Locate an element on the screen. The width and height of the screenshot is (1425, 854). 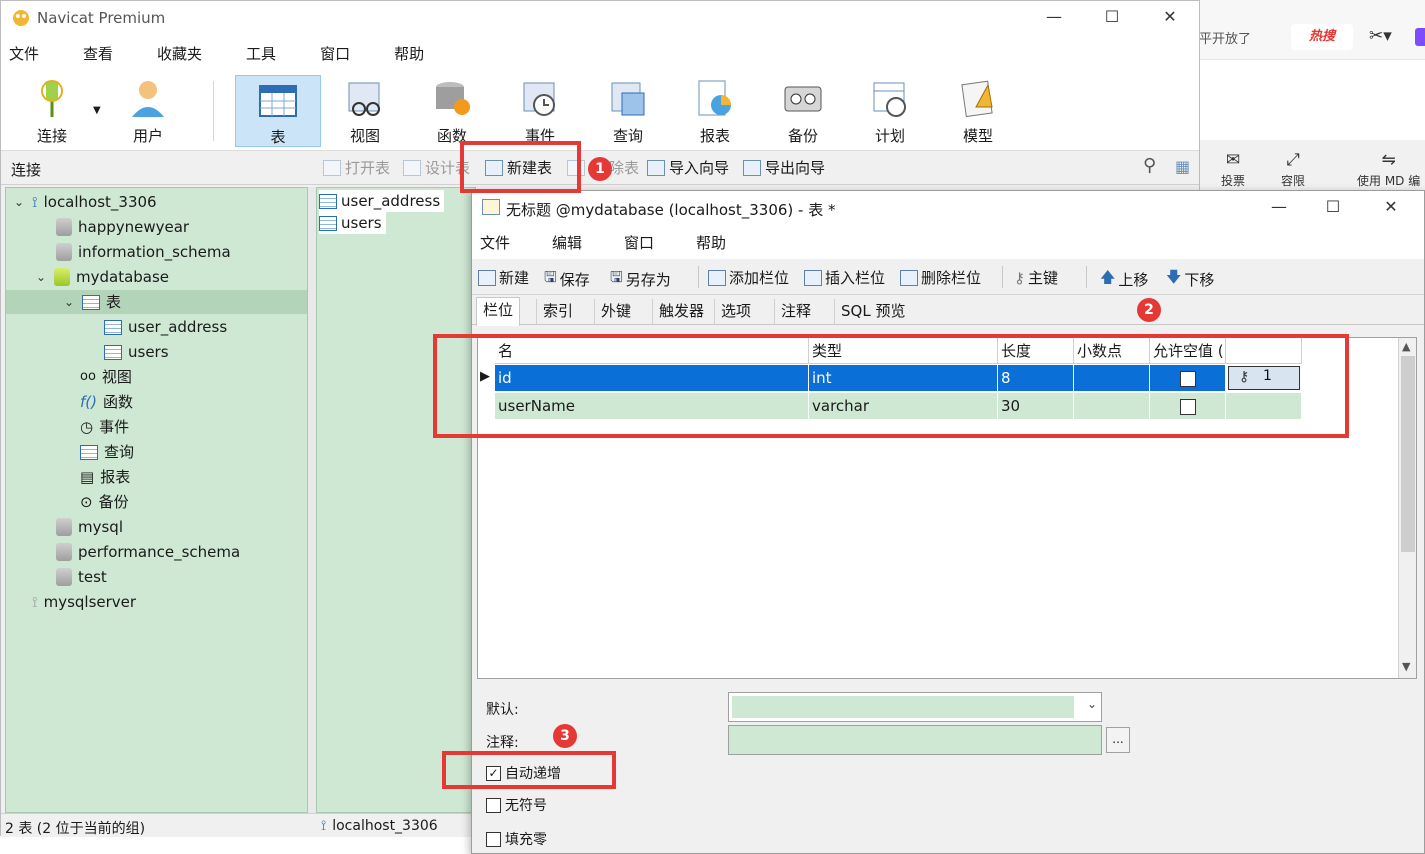
toolbar-backup-button: 备份 is located at coordinates (803, 111).